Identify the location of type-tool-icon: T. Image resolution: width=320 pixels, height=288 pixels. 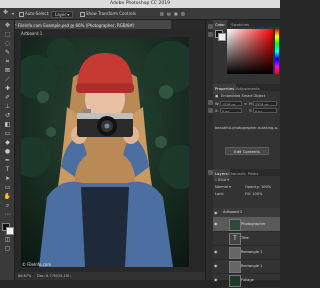
(7, 170).